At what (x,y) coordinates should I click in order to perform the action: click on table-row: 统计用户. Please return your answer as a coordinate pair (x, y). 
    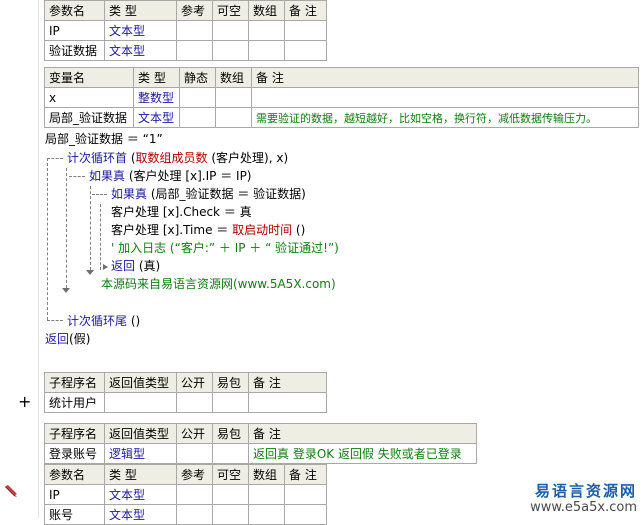
    Looking at the image, I should click on (185, 402).